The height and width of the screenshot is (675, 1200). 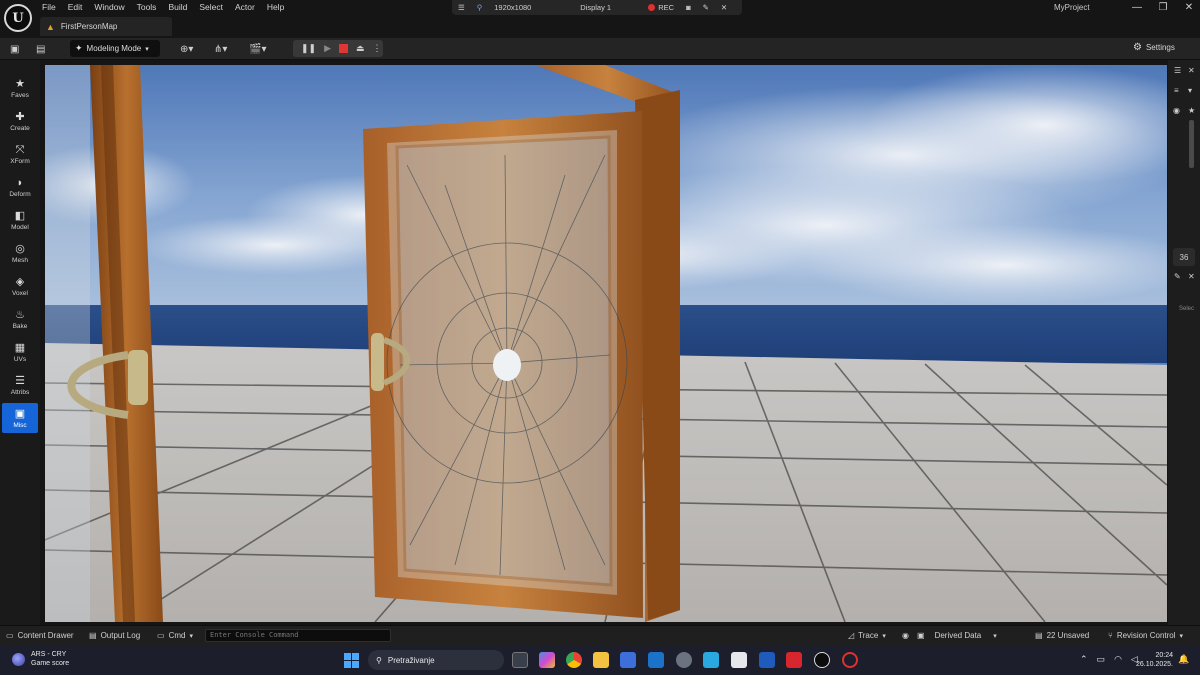 I want to click on blueprint-icon: ⋔▾, so click(x=220, y=49).